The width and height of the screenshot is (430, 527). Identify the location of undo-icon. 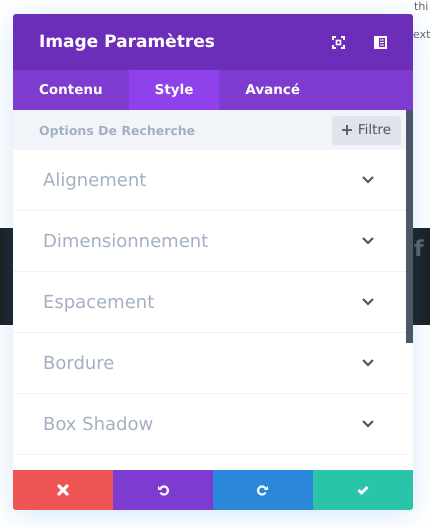
(163, 490).